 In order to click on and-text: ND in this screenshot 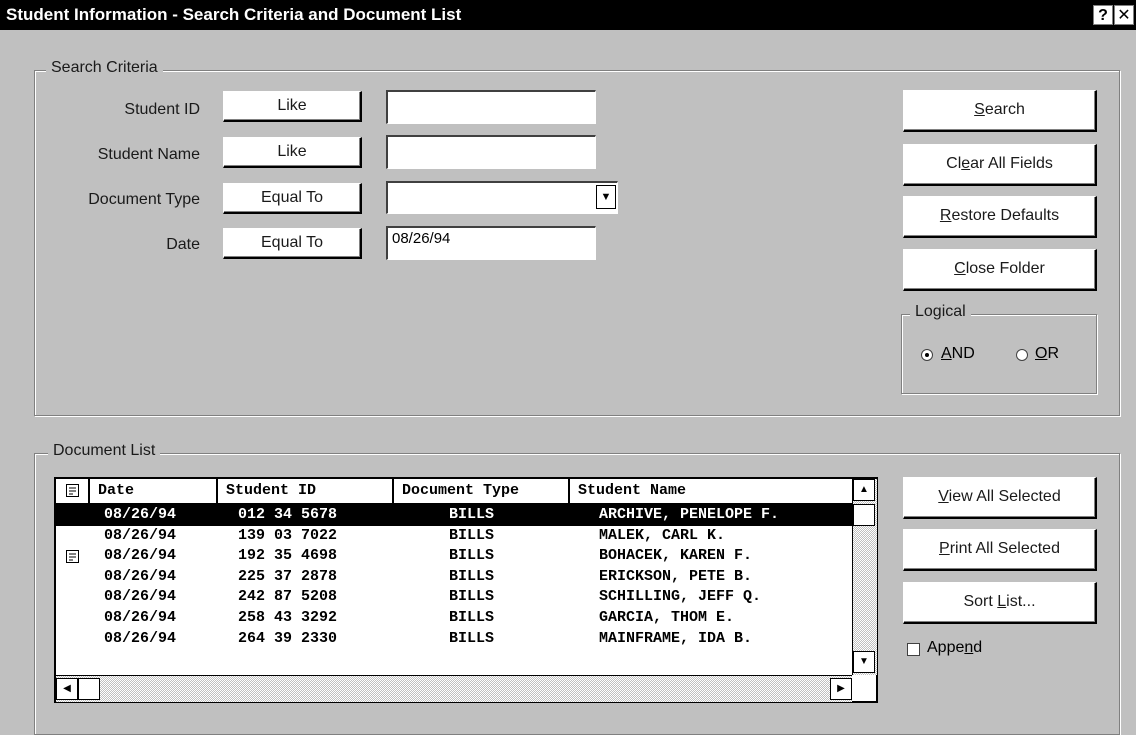, I will do `click(963, 353)`.